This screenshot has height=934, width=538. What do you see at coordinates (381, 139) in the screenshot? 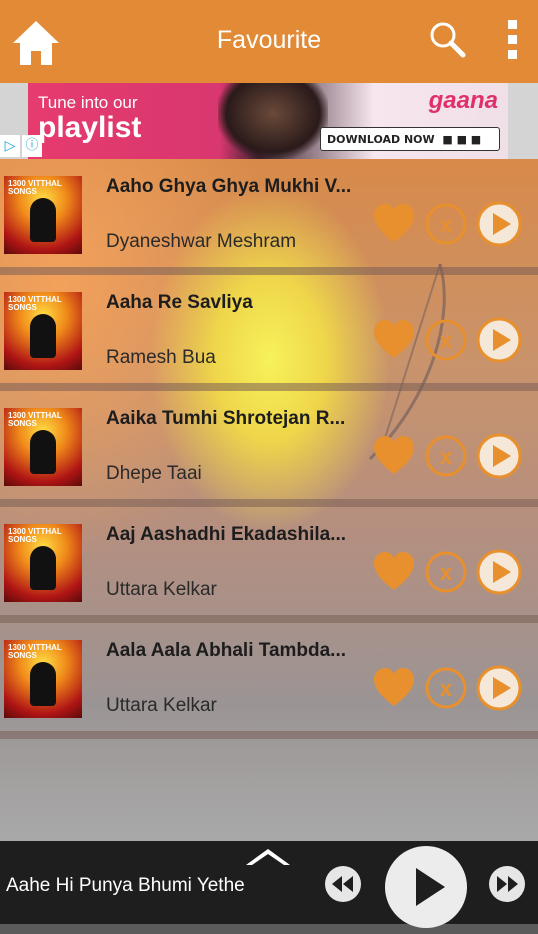
I see `ad-cta-label: DOWNLOAD NOW` at bounding box center [381, 139].